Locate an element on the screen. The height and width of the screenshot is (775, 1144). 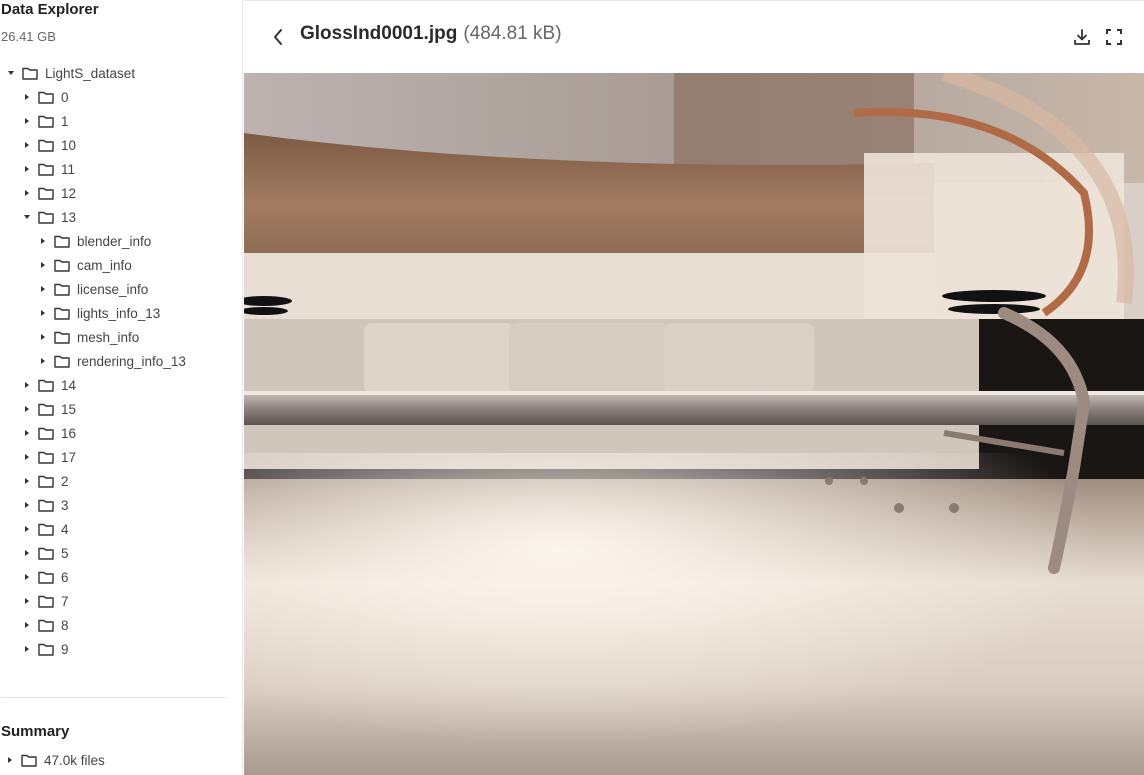
tree-item: 5 is located at coordinates (120, 553).